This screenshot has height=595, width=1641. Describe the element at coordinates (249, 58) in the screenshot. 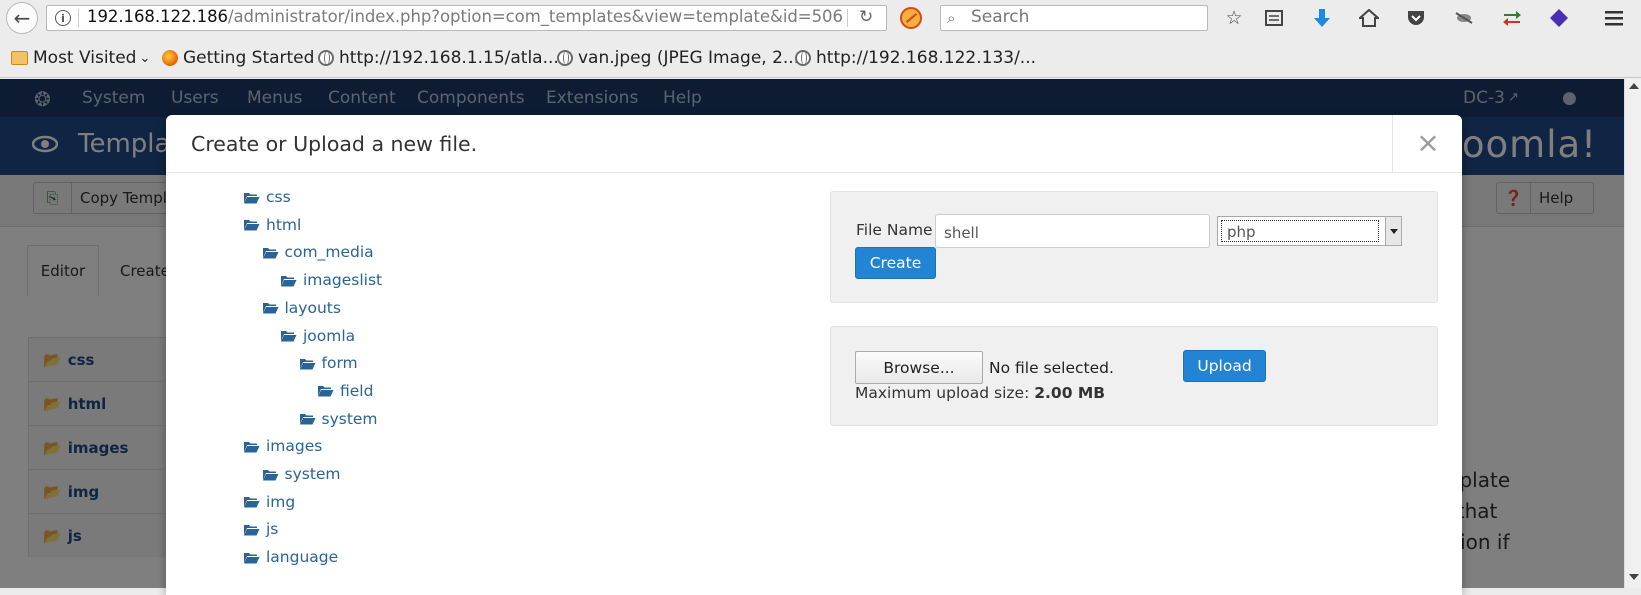

I see `bookmark-label: Getting Started` at that location.